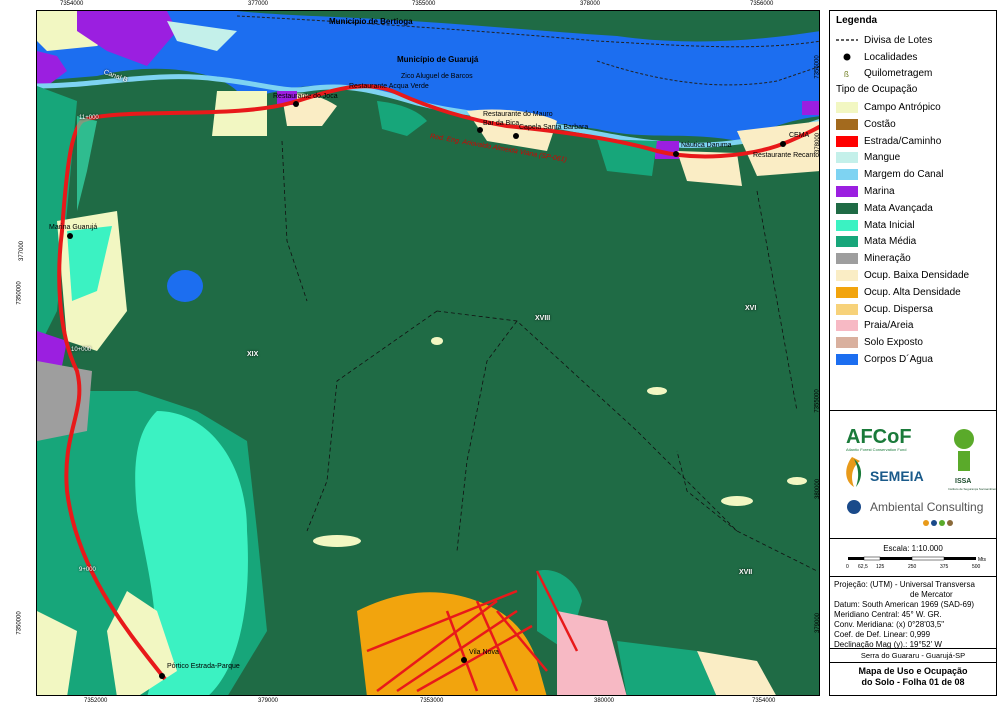  Describe the element at coordinates (818, 143) in the screenshot. I see `coord-right: 378000` at that location.